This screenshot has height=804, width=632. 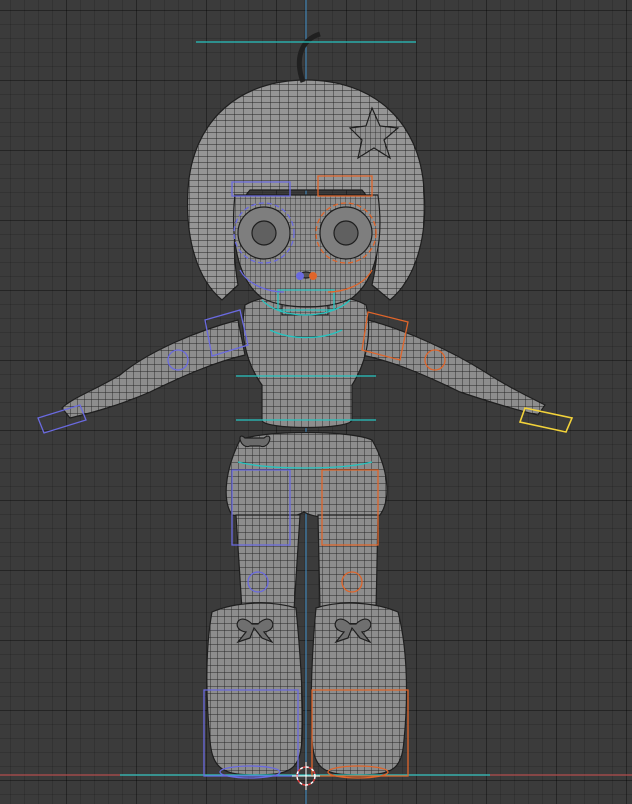 What do you see at coordinates (264, 233) in the screenshot?
I see `left-pupil` at bounding box center [264, 233].